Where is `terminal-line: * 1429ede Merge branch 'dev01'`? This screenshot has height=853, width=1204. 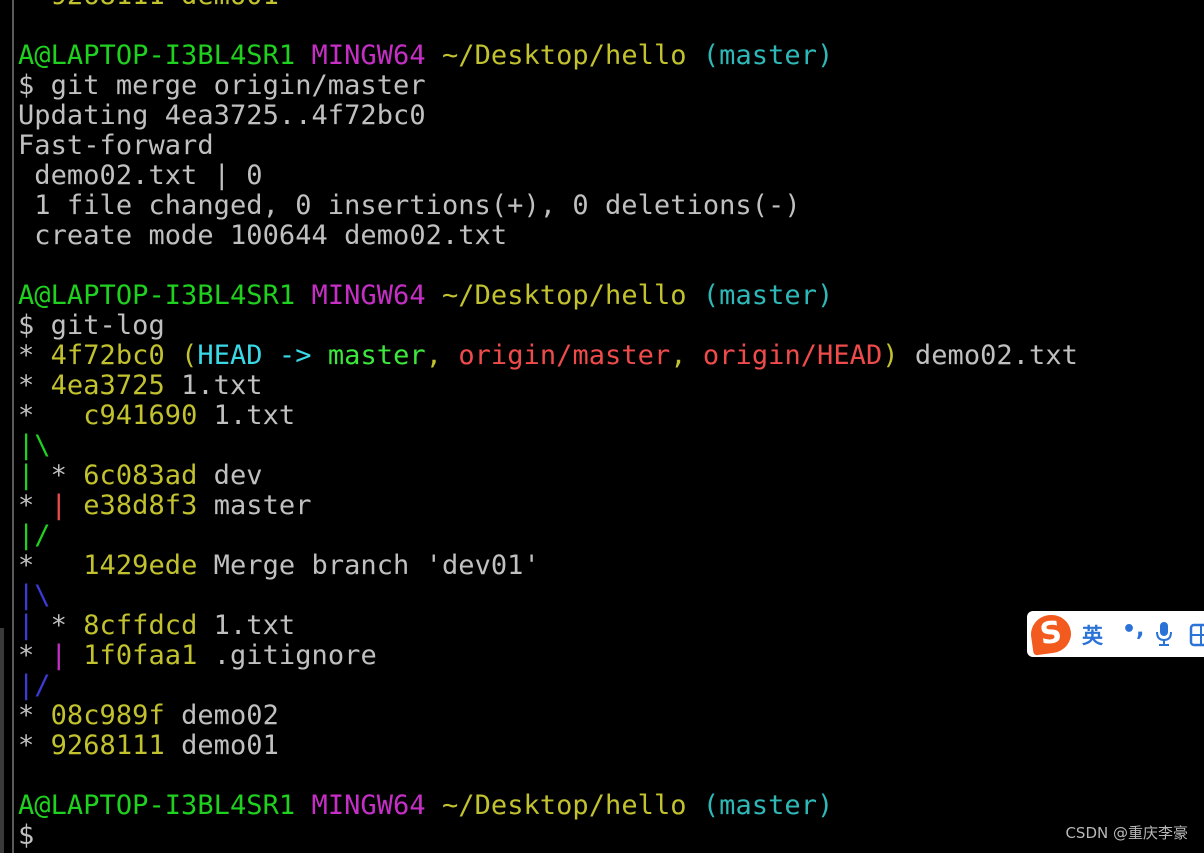 terminal-line: * 1429ede Merge branch 'dev01' is located at coordinates (548, 566).